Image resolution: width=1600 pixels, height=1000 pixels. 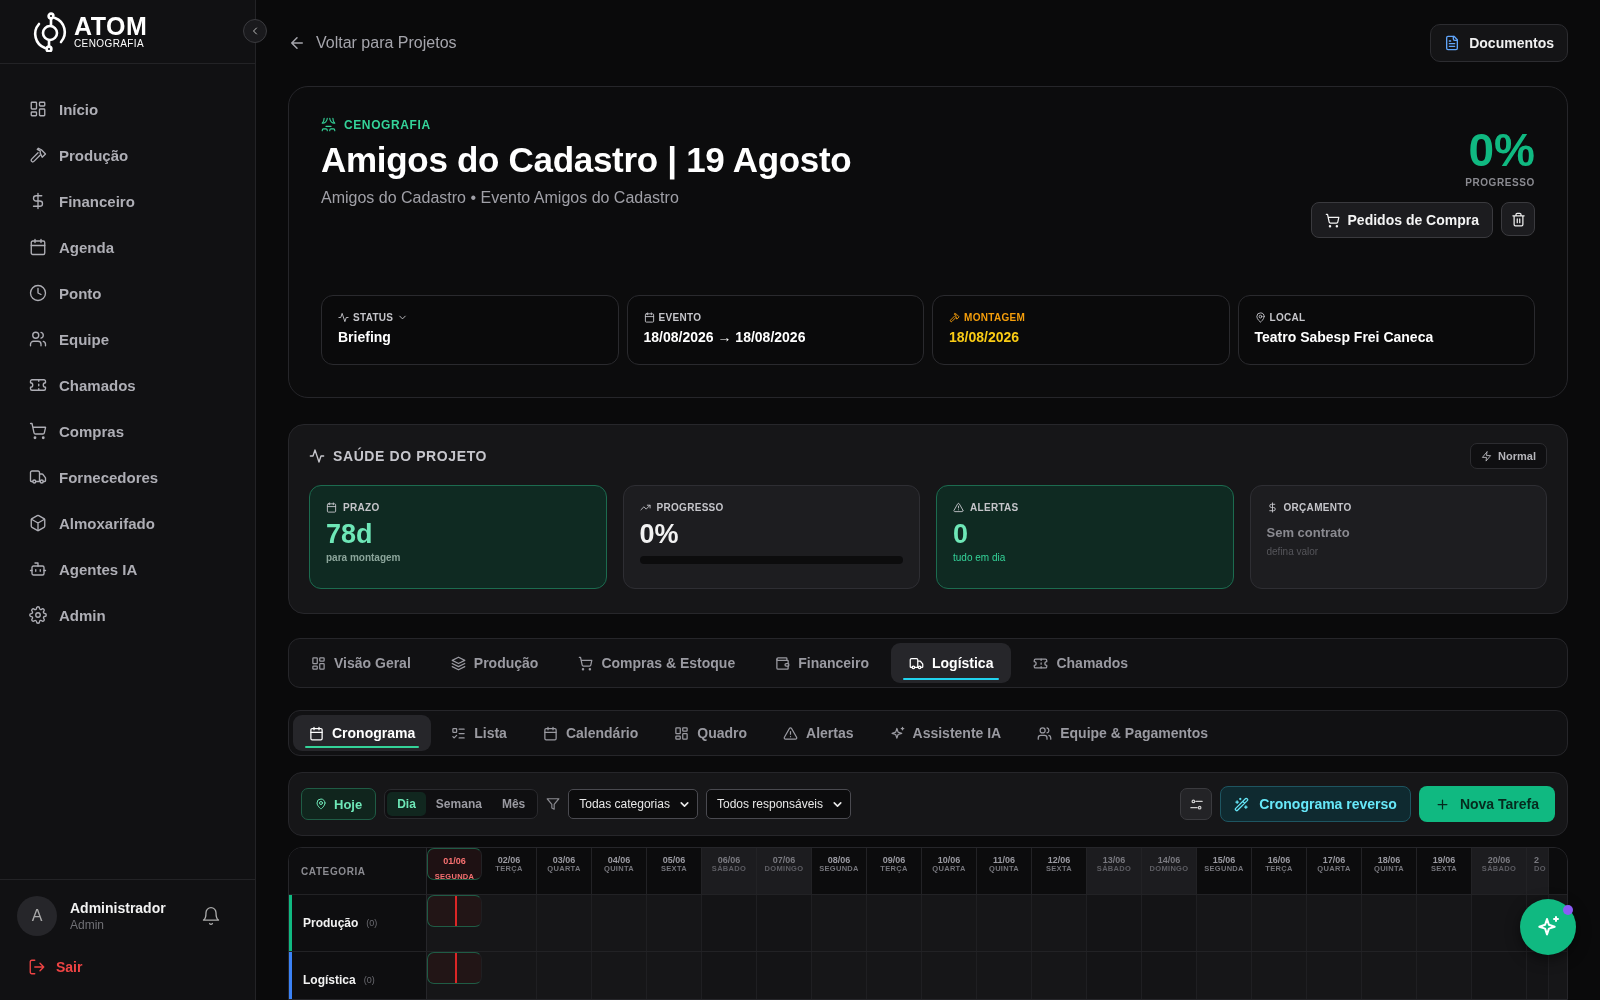 I want to click on info-value: Briefing, so click(x=365, y=337).